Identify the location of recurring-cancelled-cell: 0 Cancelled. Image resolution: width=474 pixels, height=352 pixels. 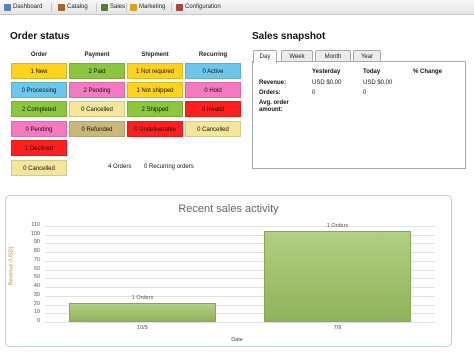
(213, 129).